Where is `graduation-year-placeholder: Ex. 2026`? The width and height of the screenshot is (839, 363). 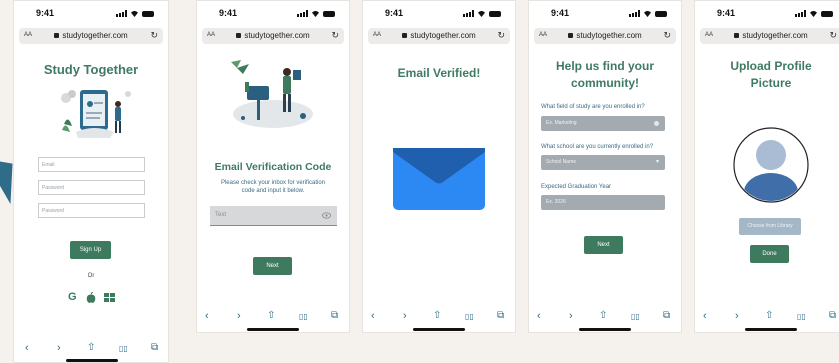
graduation-year-placeholder: Ex. 2026 is located at coordinates (556, 202).